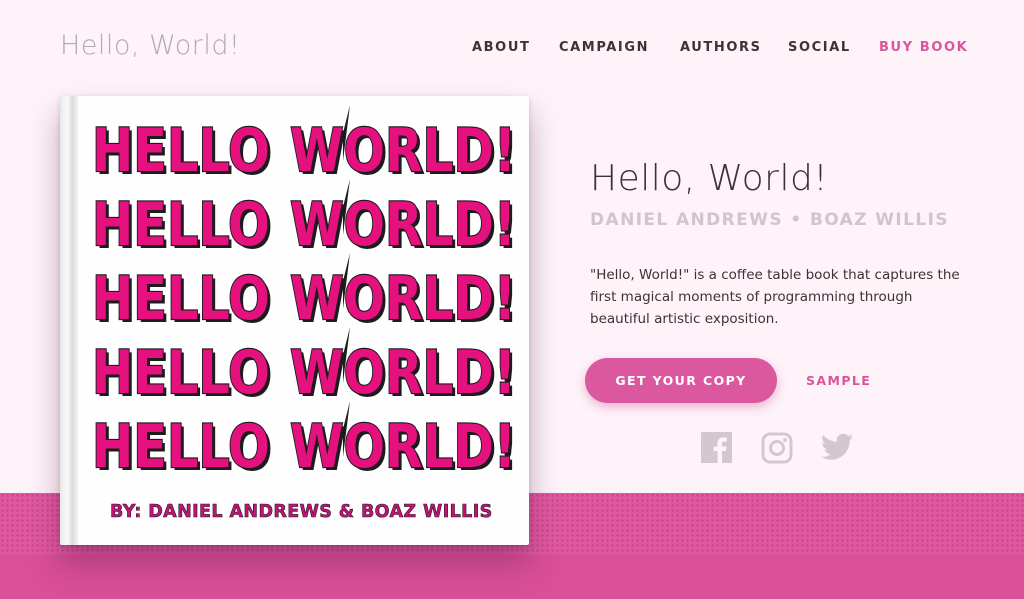 Image resolution: width=1024 pixels, height=599 pixels. Describe the element at coordinates (301, 512) in the screenshot. I see `cover-byline: BY: DANIEL ANDREWS & BOAZ WILLIS` at that location.